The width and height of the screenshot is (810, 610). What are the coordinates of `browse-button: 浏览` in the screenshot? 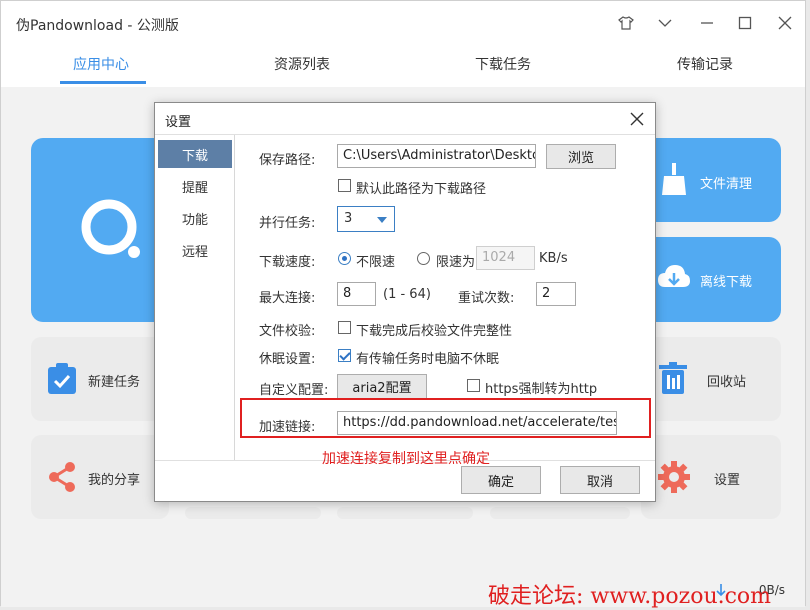 It's located at (581, 156).